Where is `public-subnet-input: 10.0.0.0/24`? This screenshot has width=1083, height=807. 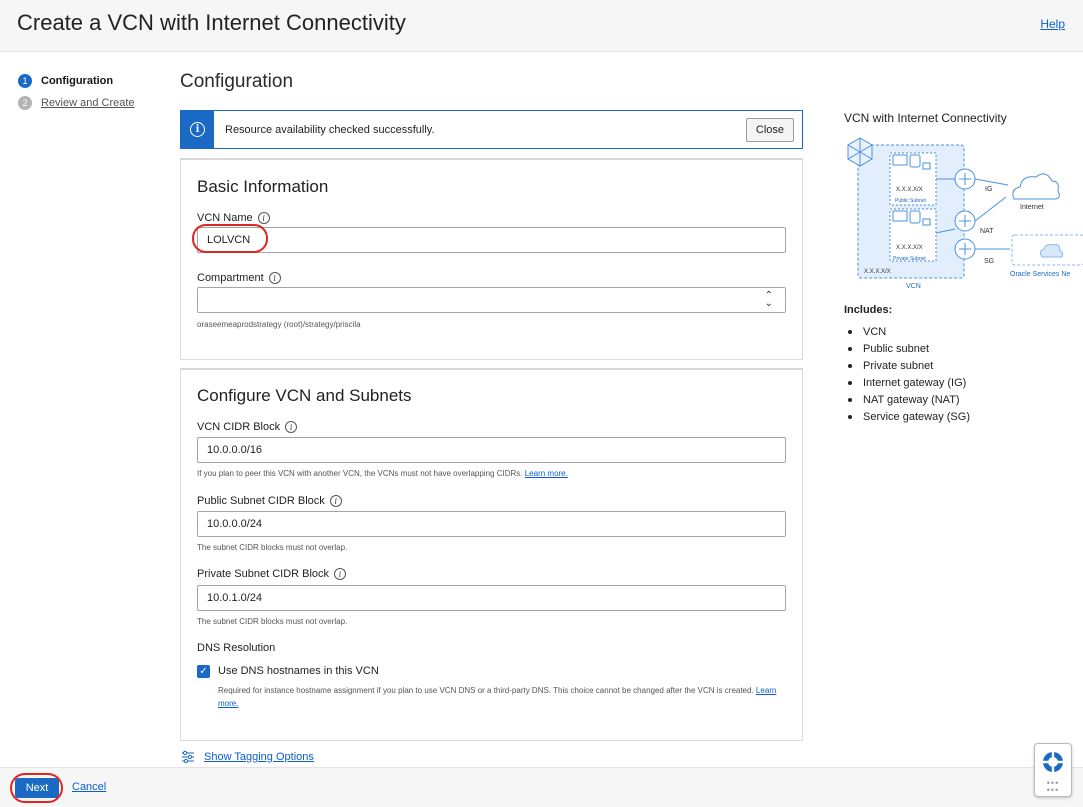 public-subnet-input: 10.0.0.0/24 is located at coordinates (491, 524).